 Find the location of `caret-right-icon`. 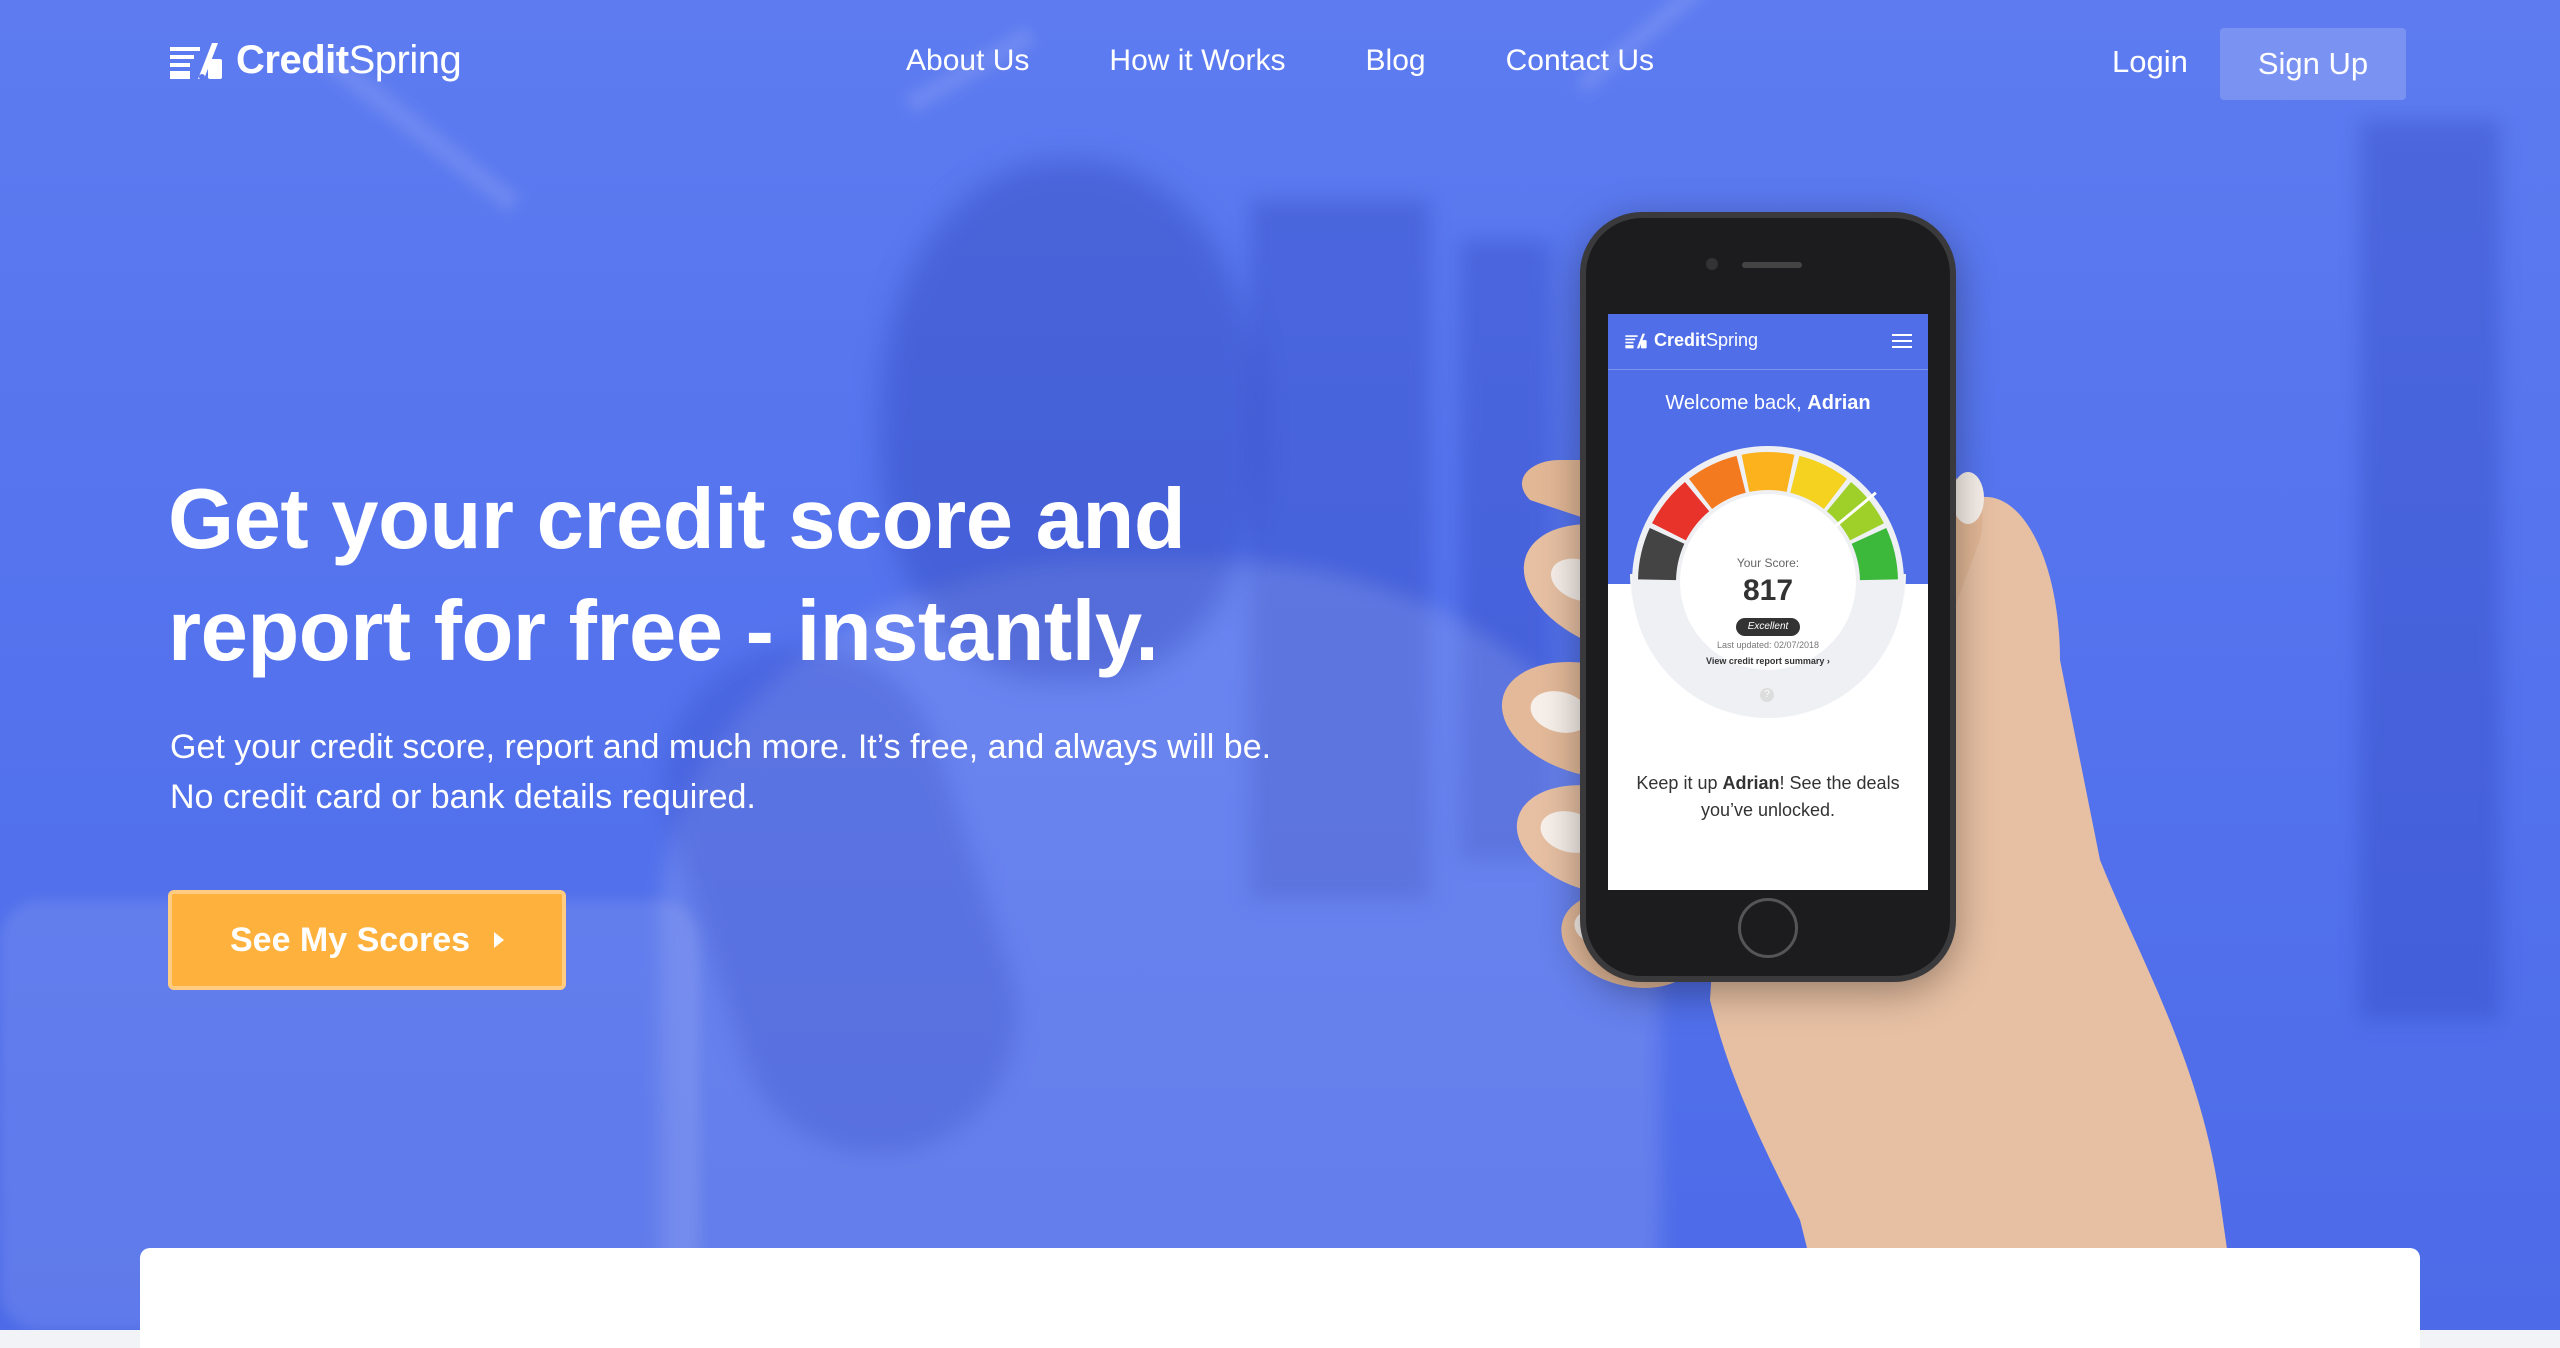

caret-right-icon is located at coordinates (499, 940).